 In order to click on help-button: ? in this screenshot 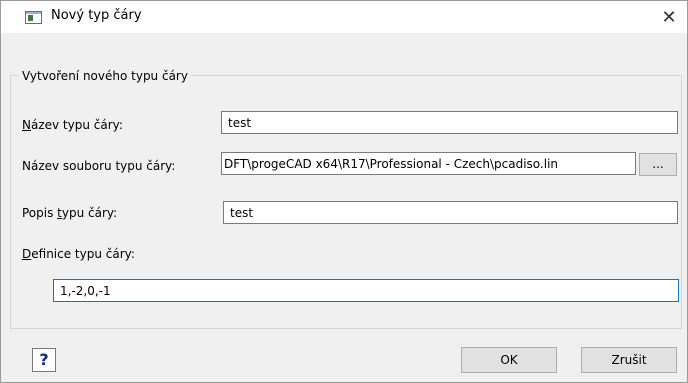, I will do `click(44, 360)`.